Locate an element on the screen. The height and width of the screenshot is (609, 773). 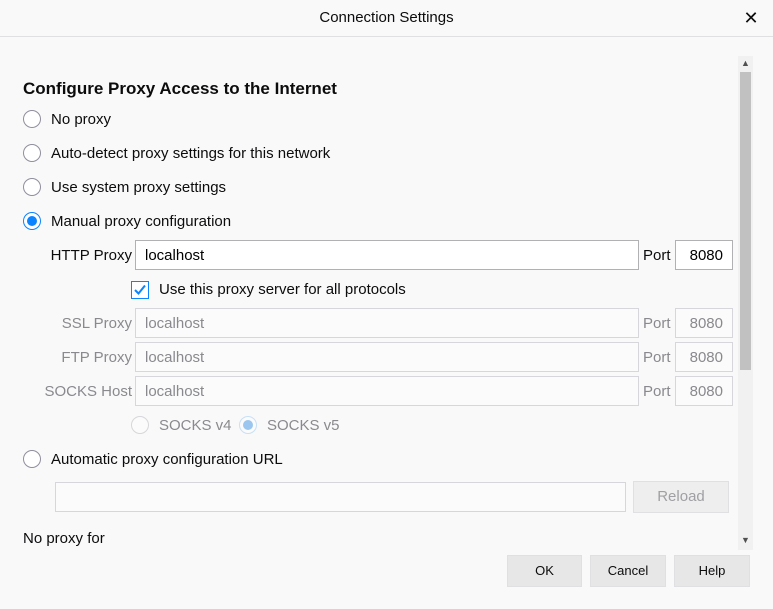
scroll-up-icon: ▲ is located at coordinates (745, 63).